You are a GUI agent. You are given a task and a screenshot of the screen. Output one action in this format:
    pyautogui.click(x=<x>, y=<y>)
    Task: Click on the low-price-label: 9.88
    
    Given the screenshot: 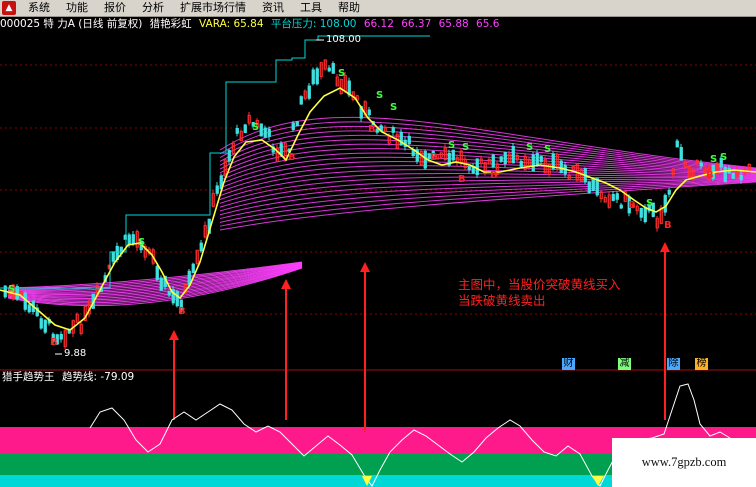 What is the action you would take?
    pyautogui.click(x=75, y=353)
    